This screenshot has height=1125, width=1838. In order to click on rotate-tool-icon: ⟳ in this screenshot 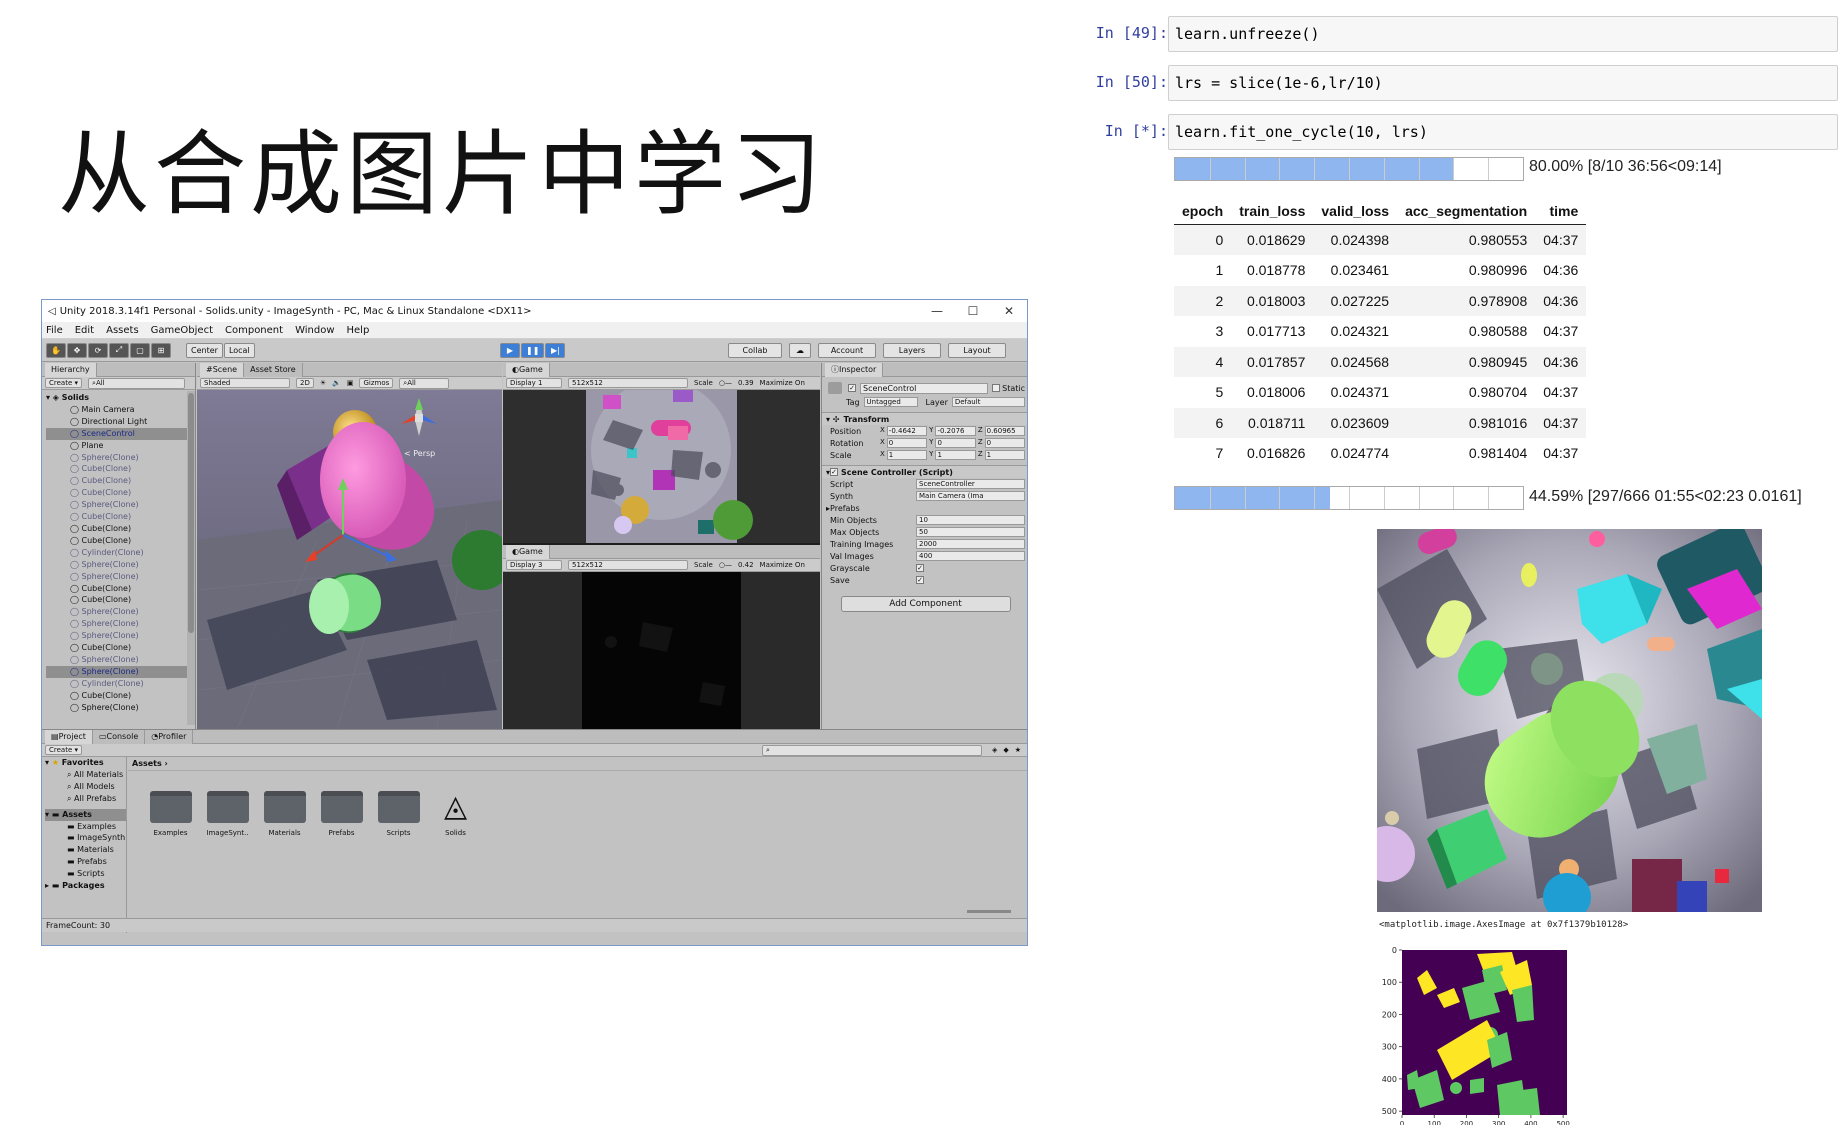, I will do `click(98, 350)`.